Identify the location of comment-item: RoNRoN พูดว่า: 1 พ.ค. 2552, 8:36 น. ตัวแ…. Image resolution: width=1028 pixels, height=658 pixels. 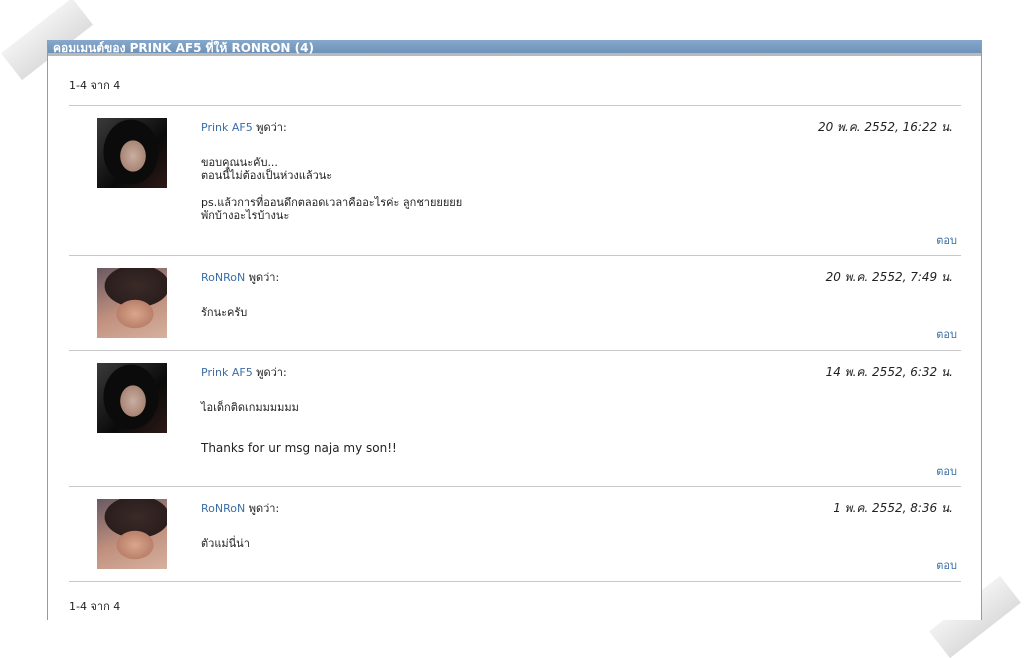
(515, 539).